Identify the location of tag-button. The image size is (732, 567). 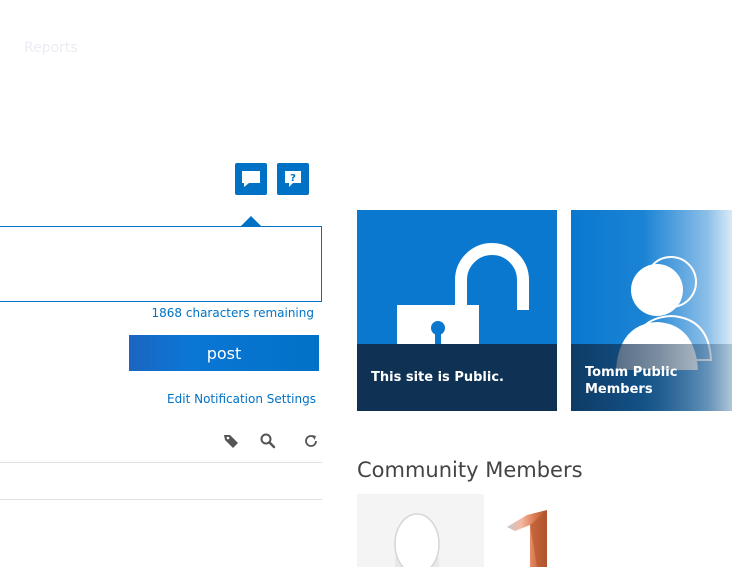
(231, 441).